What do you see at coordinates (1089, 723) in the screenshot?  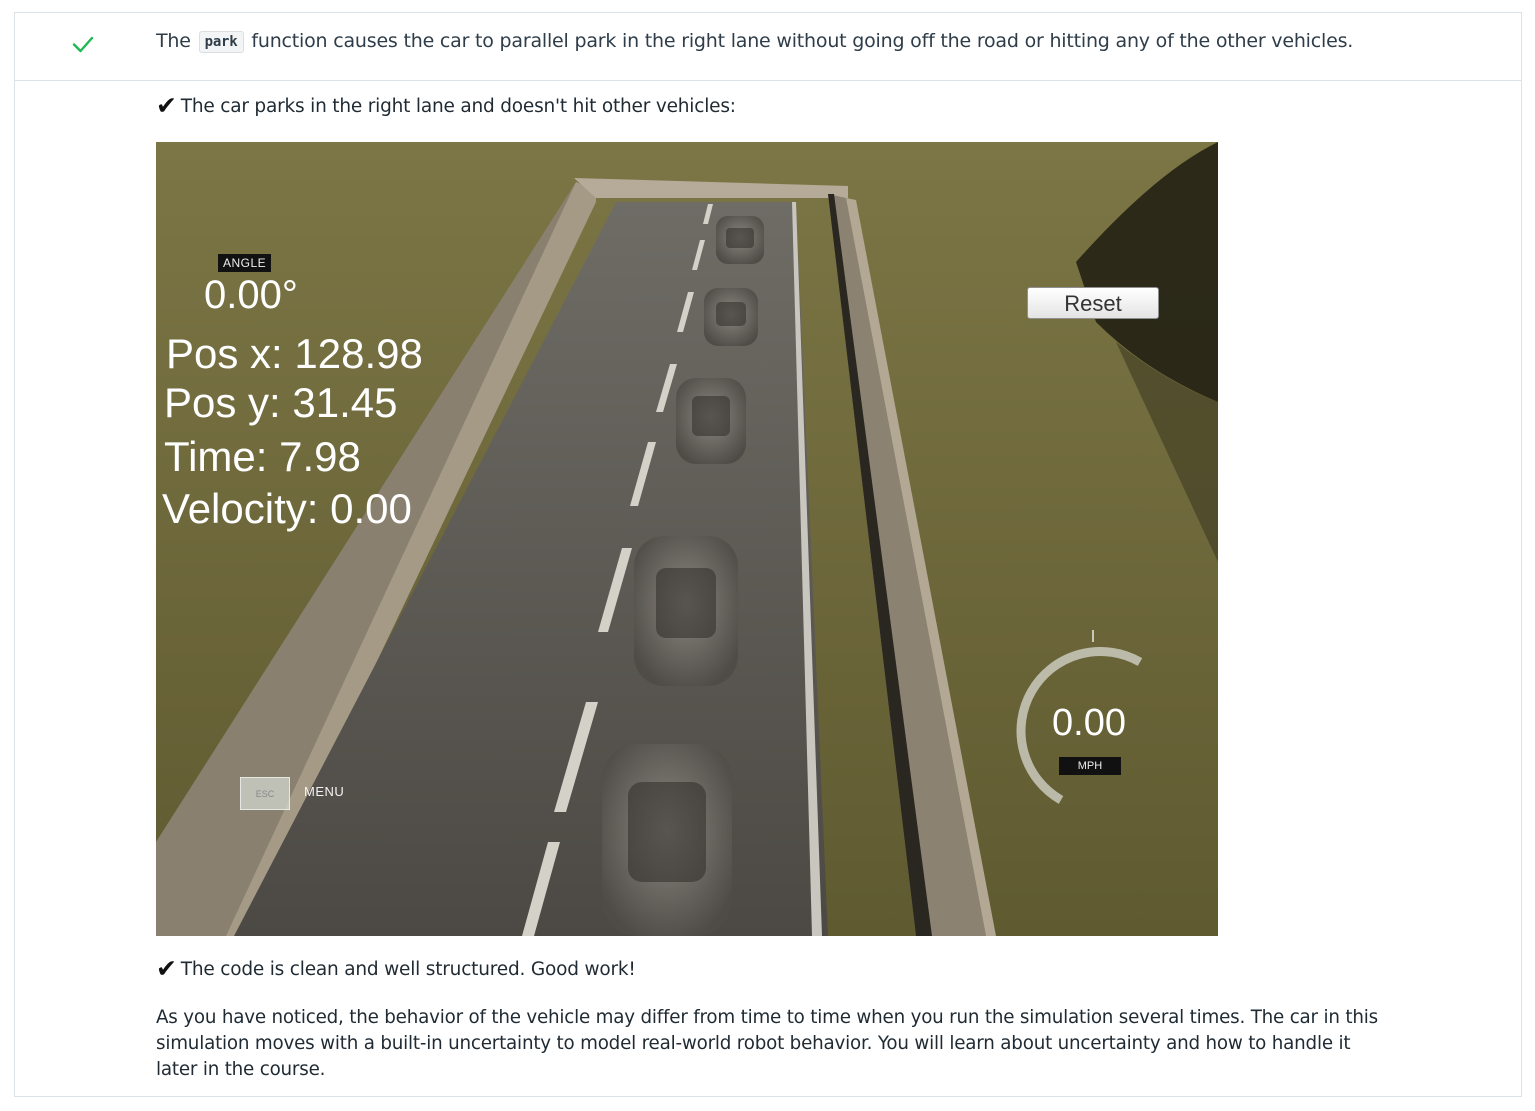 I see `speedometer-value: 0.00` at bounding box center [1089, 723].